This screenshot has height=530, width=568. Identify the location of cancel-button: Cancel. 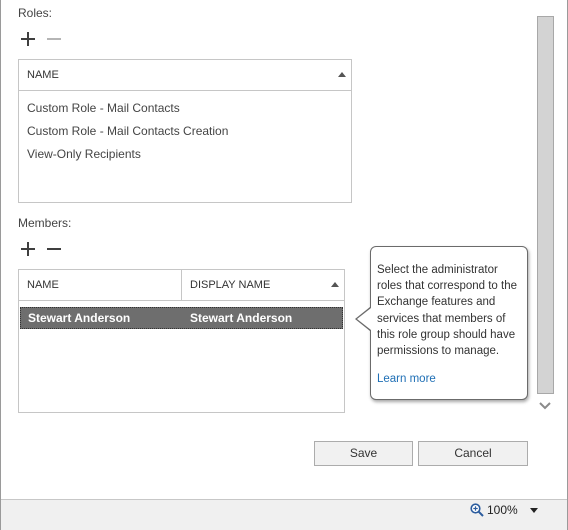
(473, 453).